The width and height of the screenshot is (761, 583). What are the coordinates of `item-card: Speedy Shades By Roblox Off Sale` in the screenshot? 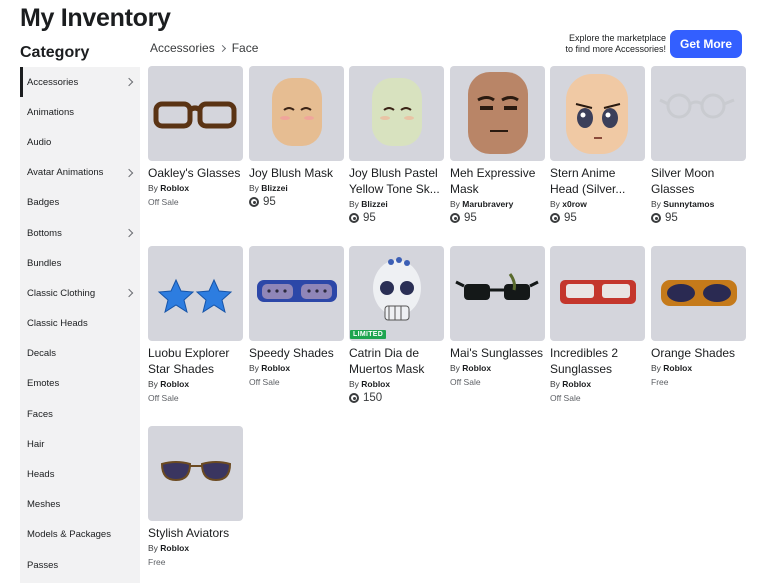 It's located at (296, 317).